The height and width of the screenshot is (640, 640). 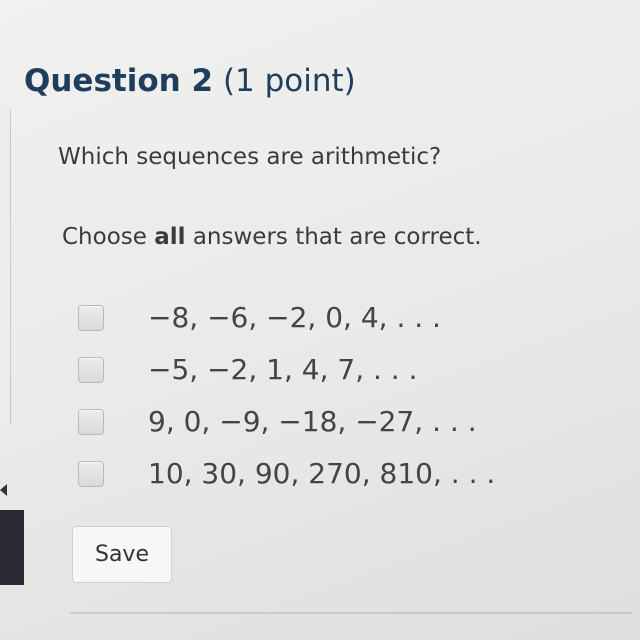 What do you see at coordinates (108, 237) in the screenshot?
I see `instructions-prefix: Choose` at bounding box center [108, 237].